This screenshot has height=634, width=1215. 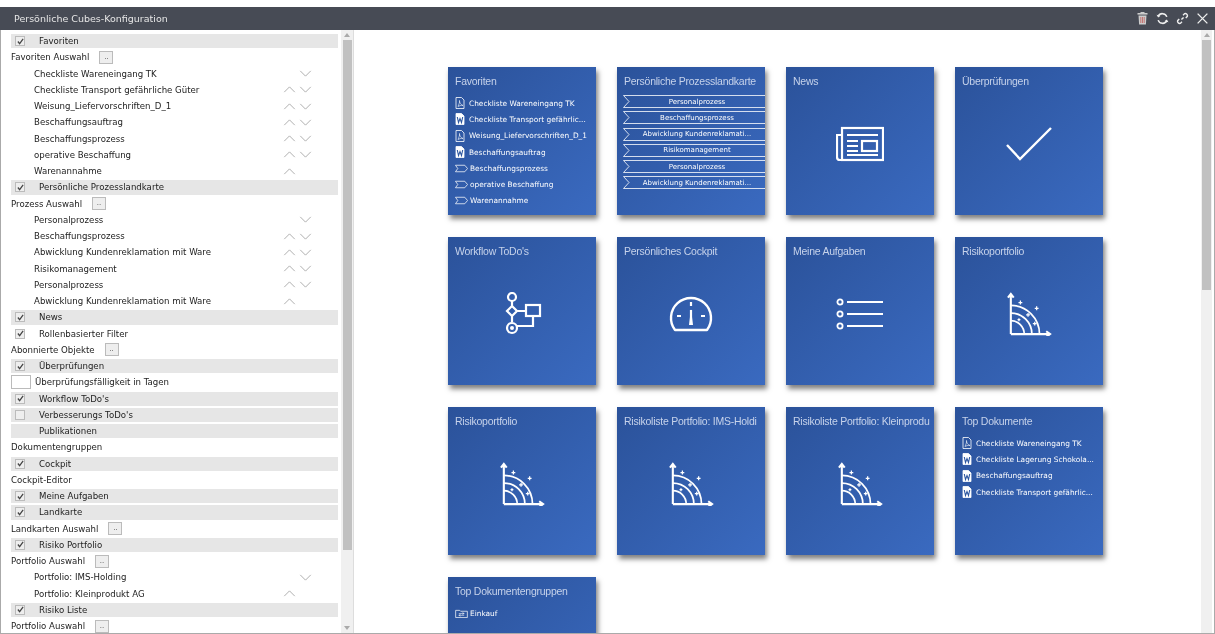 I want to click on list-item: Checkliste Transport gefährliche Güter, so click(x=158, y=89).